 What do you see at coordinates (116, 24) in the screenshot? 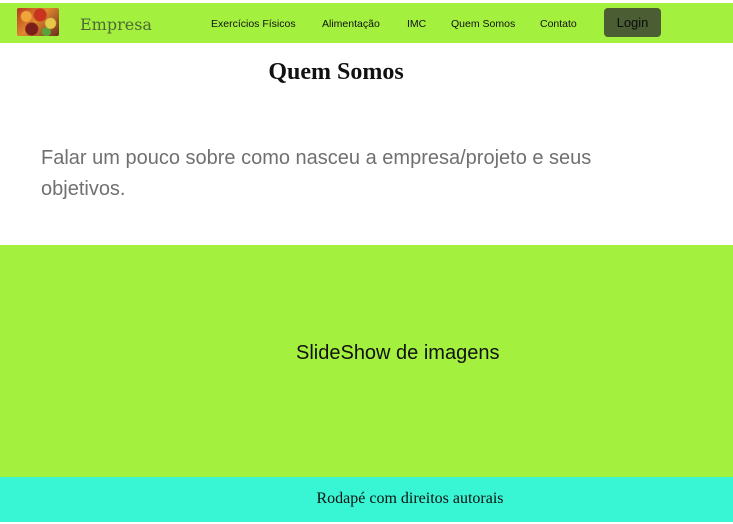
I see `brand-name: Empresa` at bounding box center [116, 24].